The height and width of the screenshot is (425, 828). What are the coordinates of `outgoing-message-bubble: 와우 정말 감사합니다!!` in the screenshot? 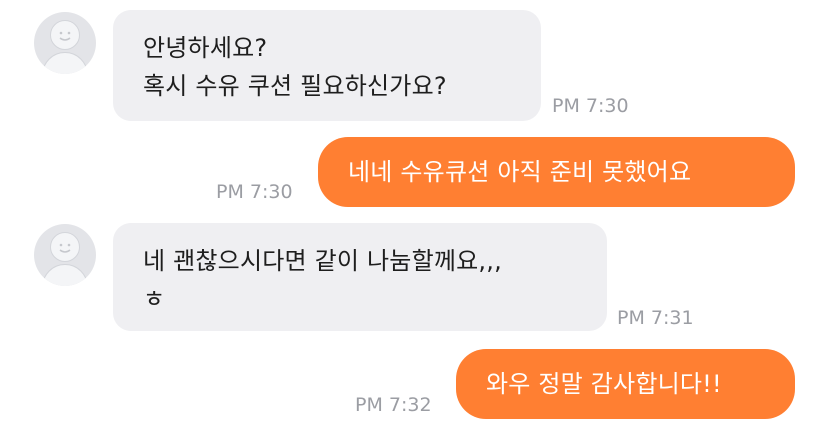 It's located at (625, 384).